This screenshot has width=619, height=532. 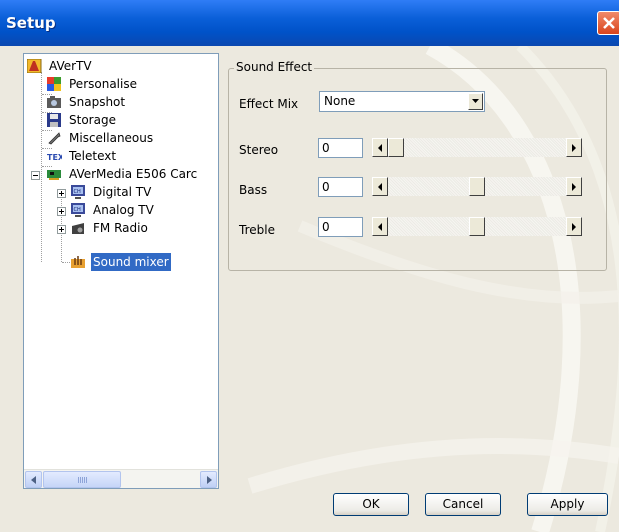 What do you see at coordinates (269, 104) in the screenshot?
I see `effect-mix-label: Effect Mix` at bounding box center [269, 104].